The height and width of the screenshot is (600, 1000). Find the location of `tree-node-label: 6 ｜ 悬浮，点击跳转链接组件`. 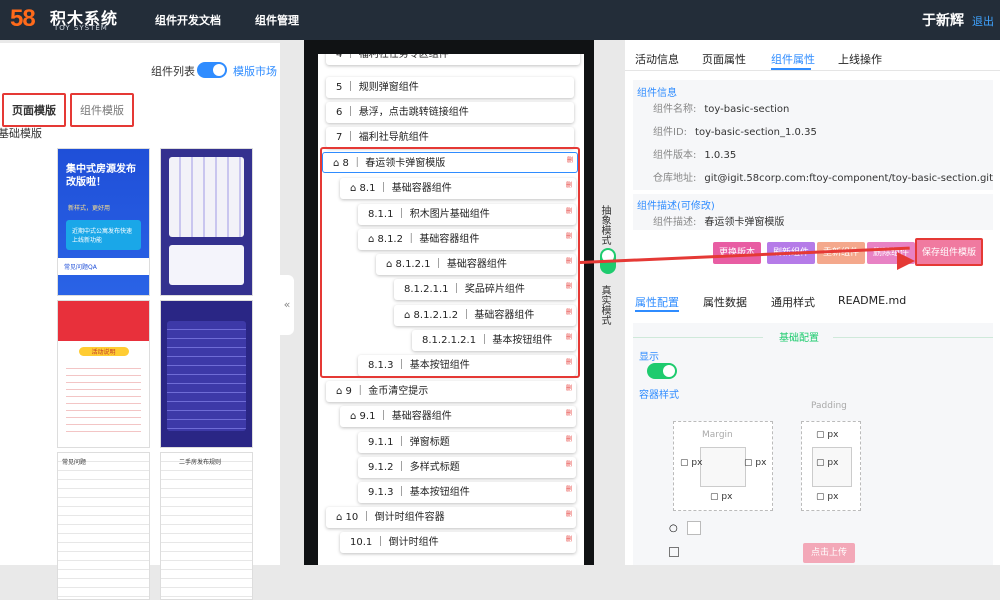

tree-node-label: 6 ｜ 悬浮，点击跳转链接组件 is located at coordinates (402, 112).